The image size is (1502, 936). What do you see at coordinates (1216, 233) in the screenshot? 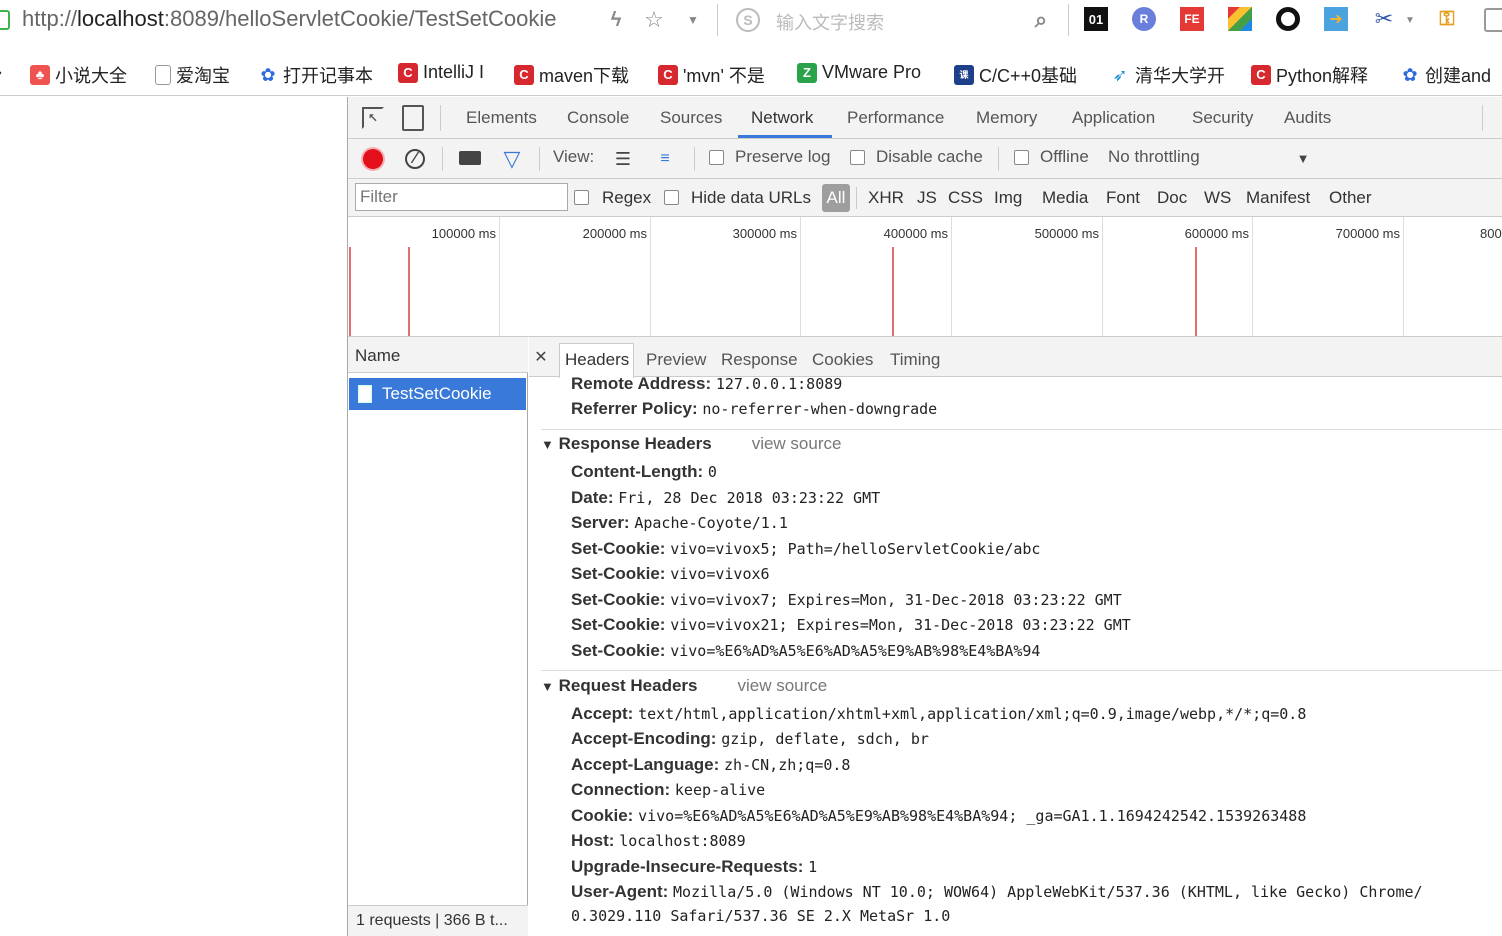
I see `timeline-label: 600000 ms` at bounding box center [1216, 233].